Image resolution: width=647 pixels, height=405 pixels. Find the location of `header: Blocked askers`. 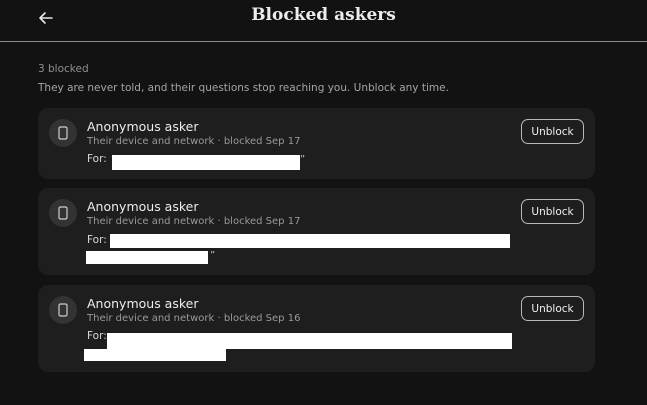

header: Blocked askers is located at coordinates (323, 21).